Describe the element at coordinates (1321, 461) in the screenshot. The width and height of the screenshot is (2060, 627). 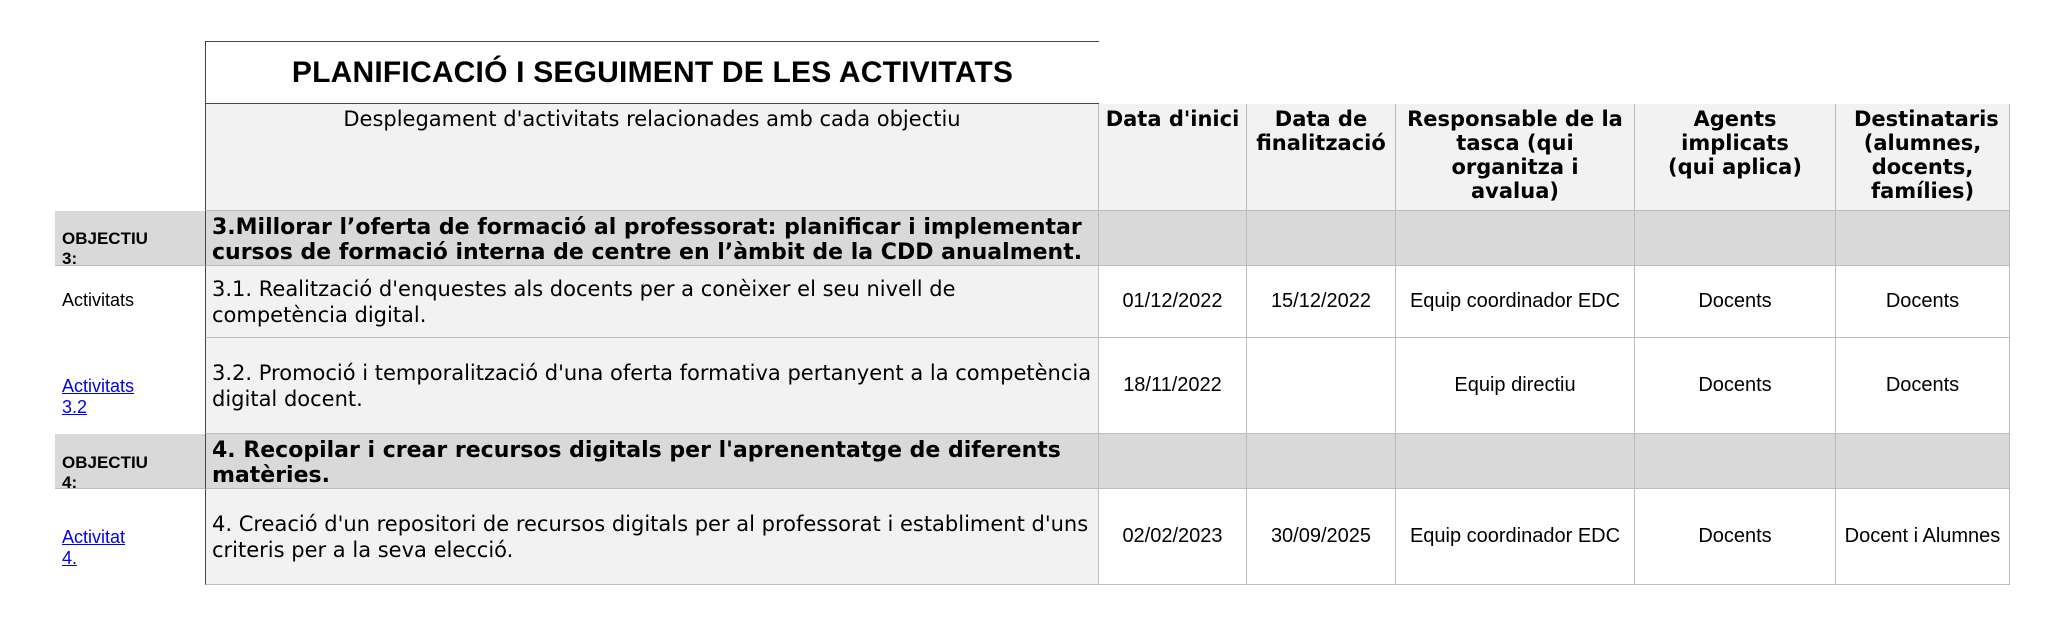
I see `objective-4-empty-end` at that location.